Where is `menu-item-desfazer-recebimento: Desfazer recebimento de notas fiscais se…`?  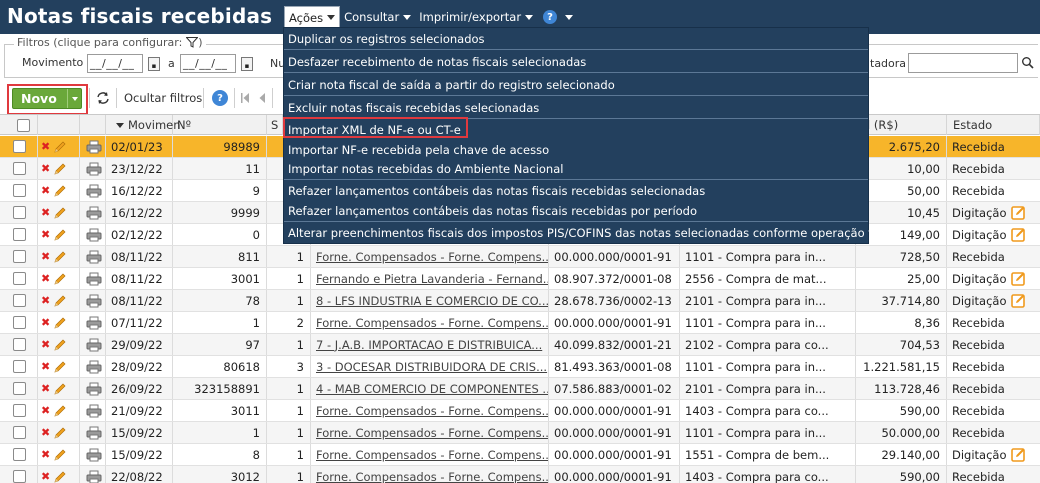 menu-item-desfazer-recebimento: Desfazer recebimento de notas fiscais se… is located at coordinates (437, 62).